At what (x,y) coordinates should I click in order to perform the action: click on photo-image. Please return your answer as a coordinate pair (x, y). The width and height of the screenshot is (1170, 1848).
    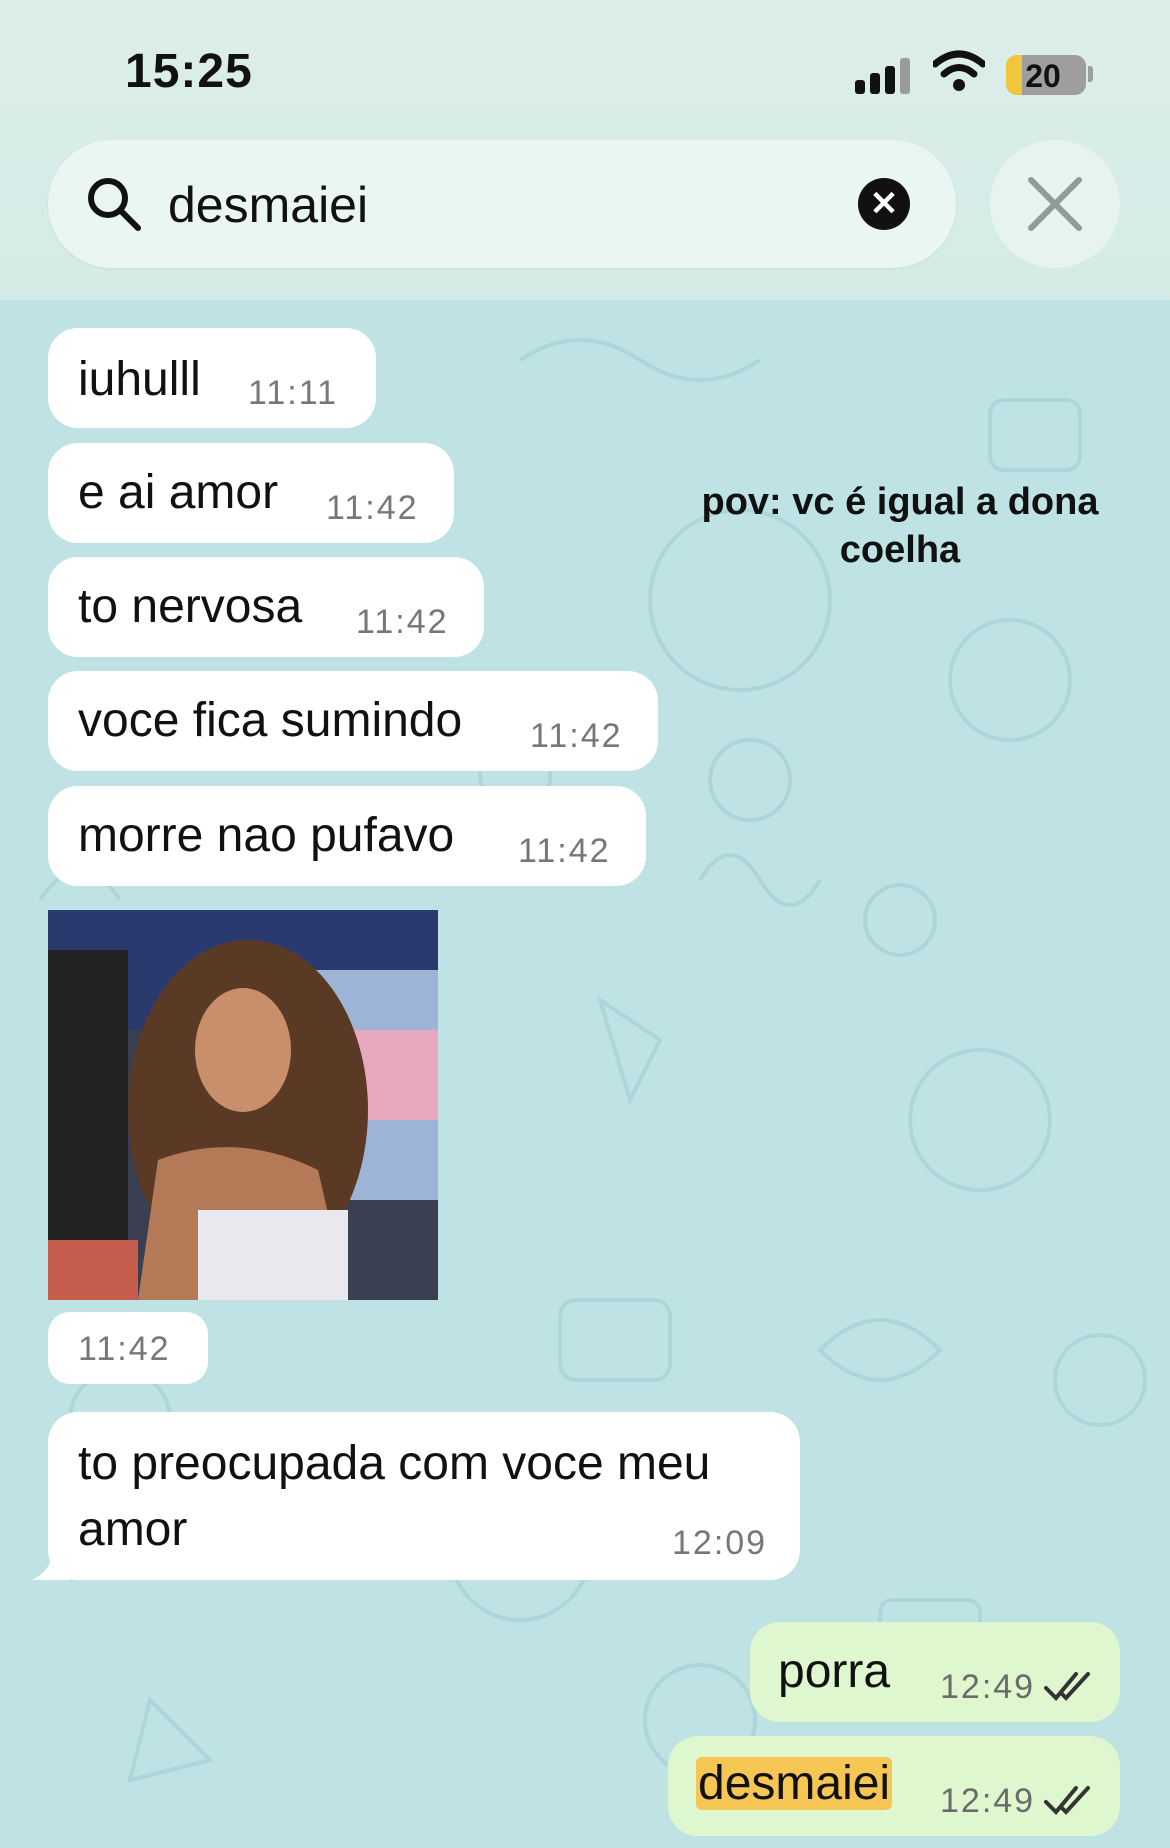
    Looking at the image, I should click on (243, 1105).